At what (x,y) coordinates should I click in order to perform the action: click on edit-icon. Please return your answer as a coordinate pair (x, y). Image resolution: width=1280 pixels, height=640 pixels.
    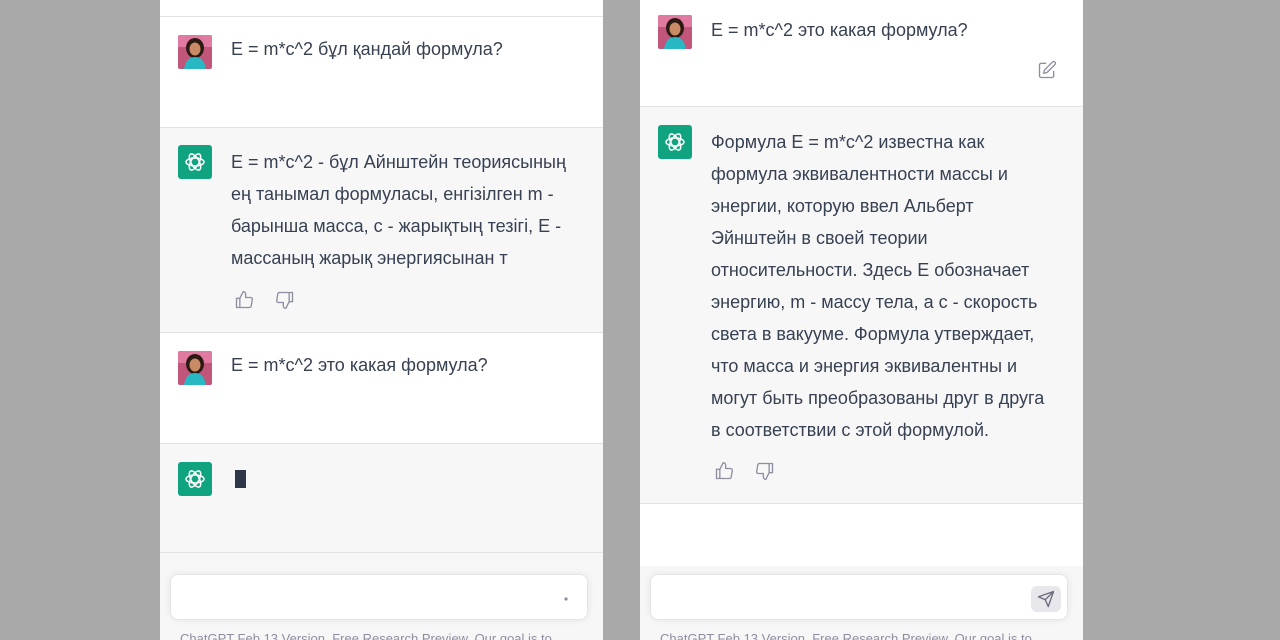
    Looking at the image, I should click on (1047, 70).